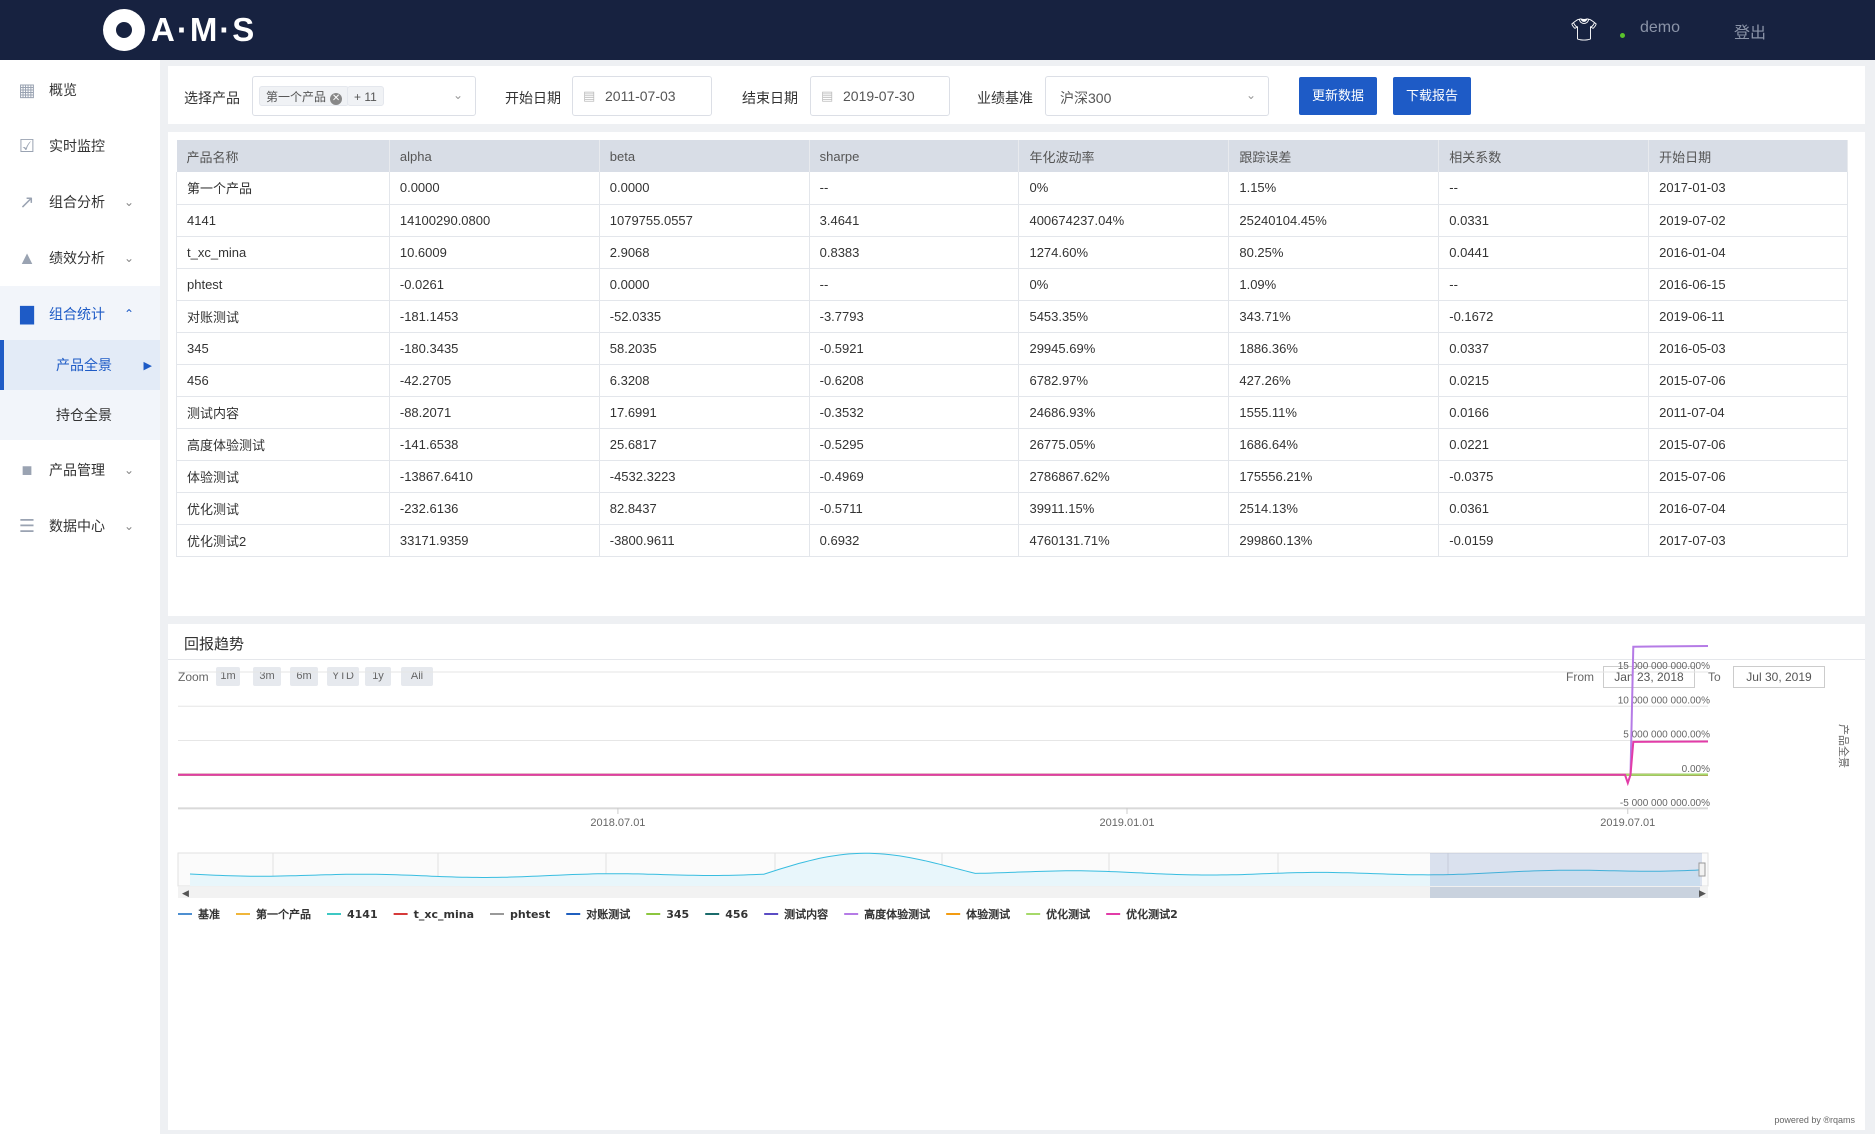 This screenshot has width=1875, height=1134. Describe the element at coordinates (1544, 508) in the screenshot. I see `table-cell: 0.0361` at that location.